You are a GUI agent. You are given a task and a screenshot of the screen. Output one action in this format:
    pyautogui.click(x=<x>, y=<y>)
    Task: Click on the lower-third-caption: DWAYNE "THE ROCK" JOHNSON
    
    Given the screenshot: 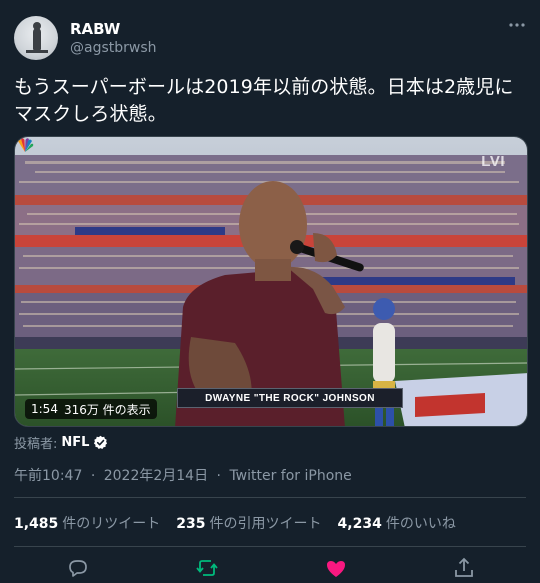 What is the action you would take?
    pyautogui.click(x=290, y=398)
    